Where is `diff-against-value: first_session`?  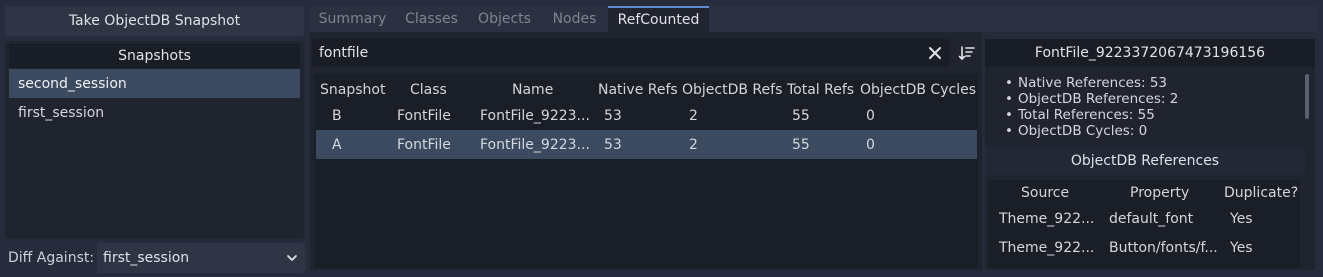
diff-against-value: first_session is located at coordinates (146, 258).